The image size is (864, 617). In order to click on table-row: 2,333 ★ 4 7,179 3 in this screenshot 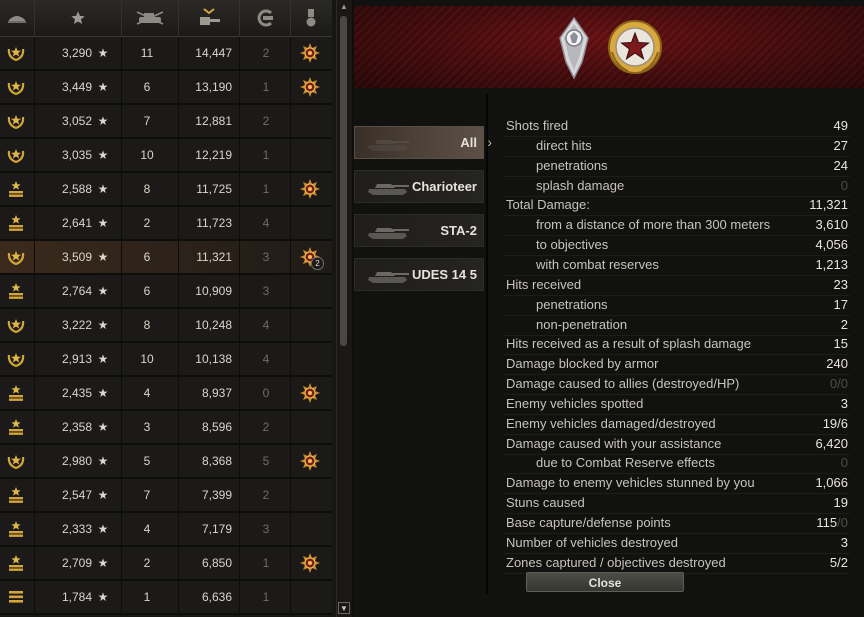, I will do `click(166, 530)`.